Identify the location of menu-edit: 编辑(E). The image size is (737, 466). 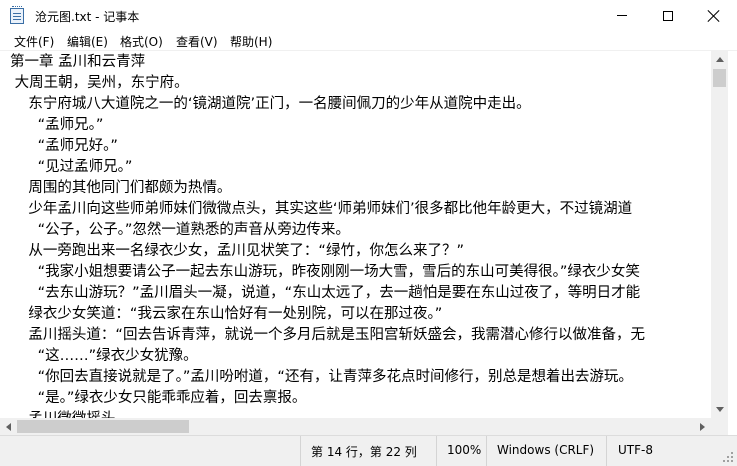
(87, 41).